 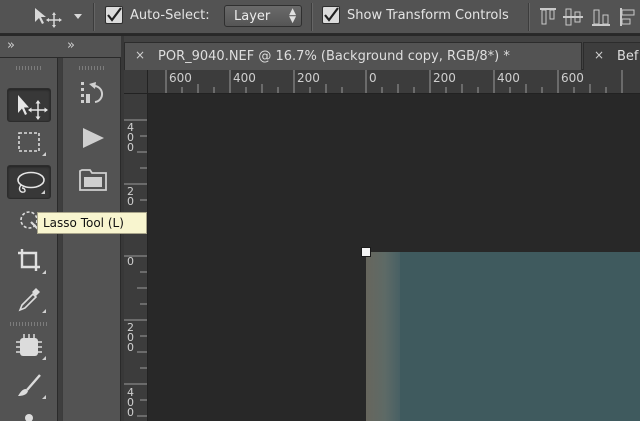 I want to click on stepper-arrows-icon: ▲ ▼, so click(x=292, y=16).